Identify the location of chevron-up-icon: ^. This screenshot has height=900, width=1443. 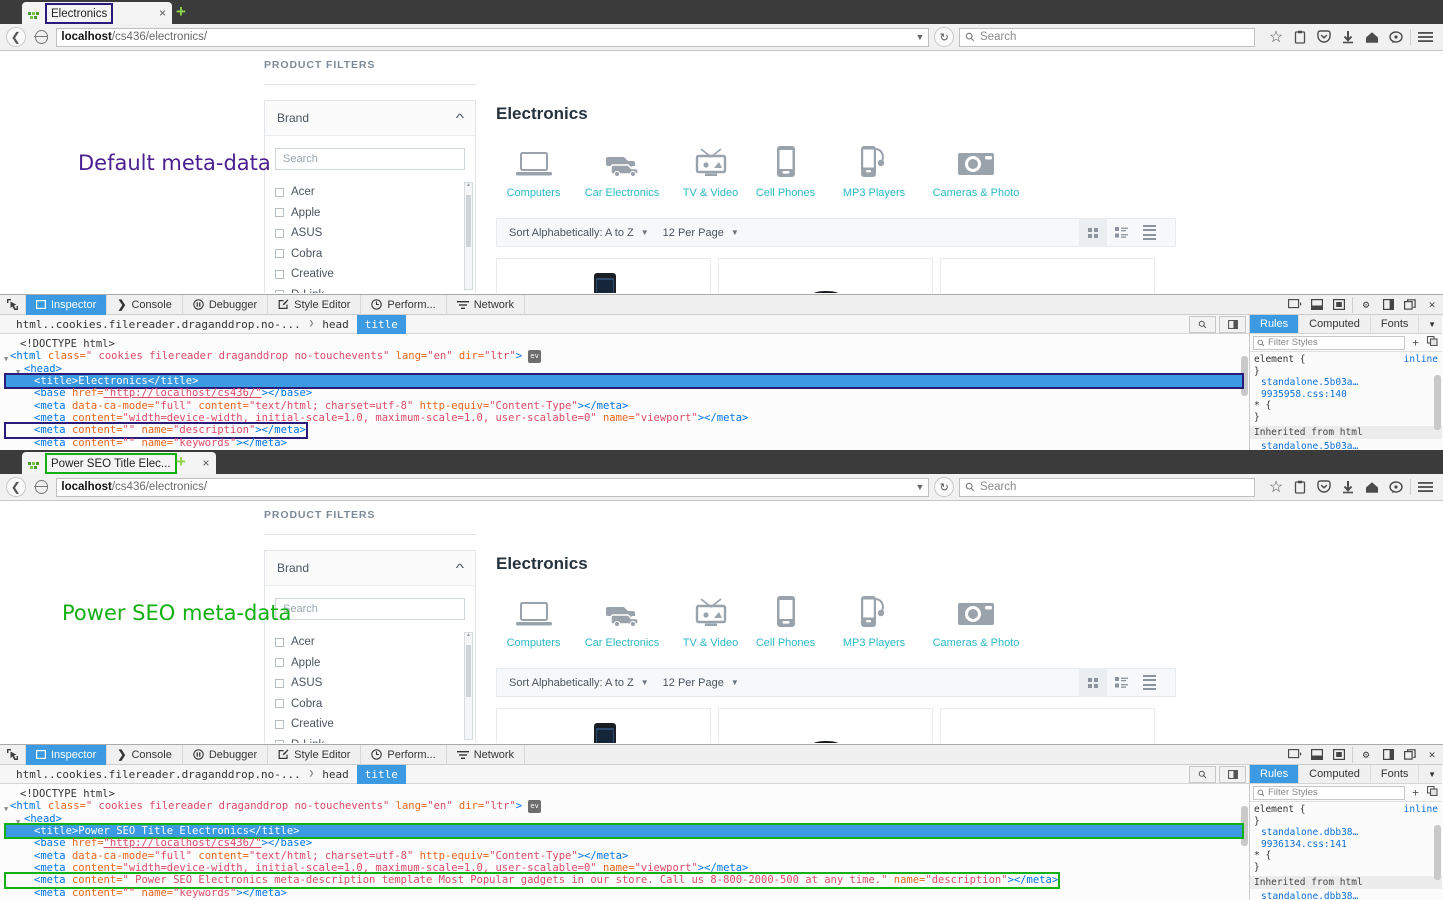
(460, 568).